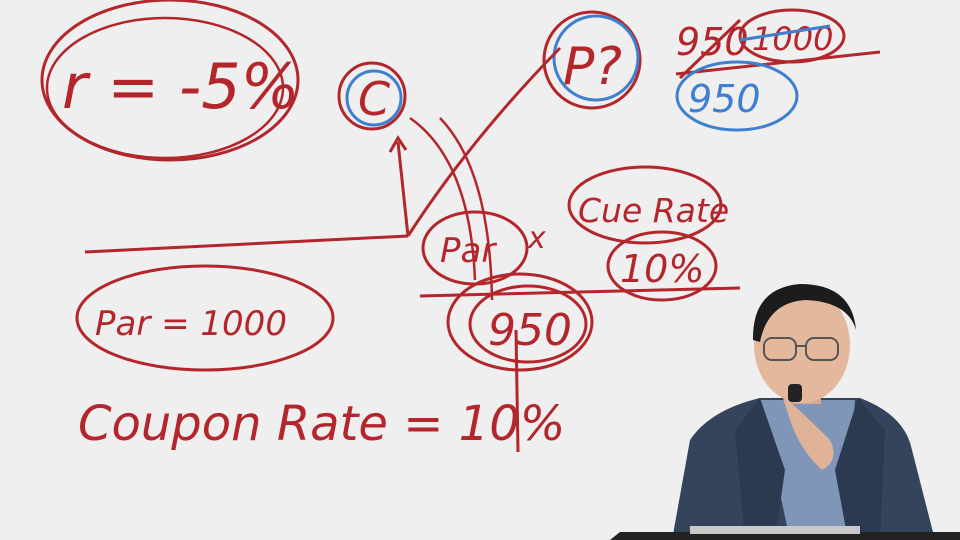 This screenshot has height=540, width=960. What do you see at coordinates (724, 99) in the screenshot?
I see `price-circled-text: 950` at bounding box center [724, 99].